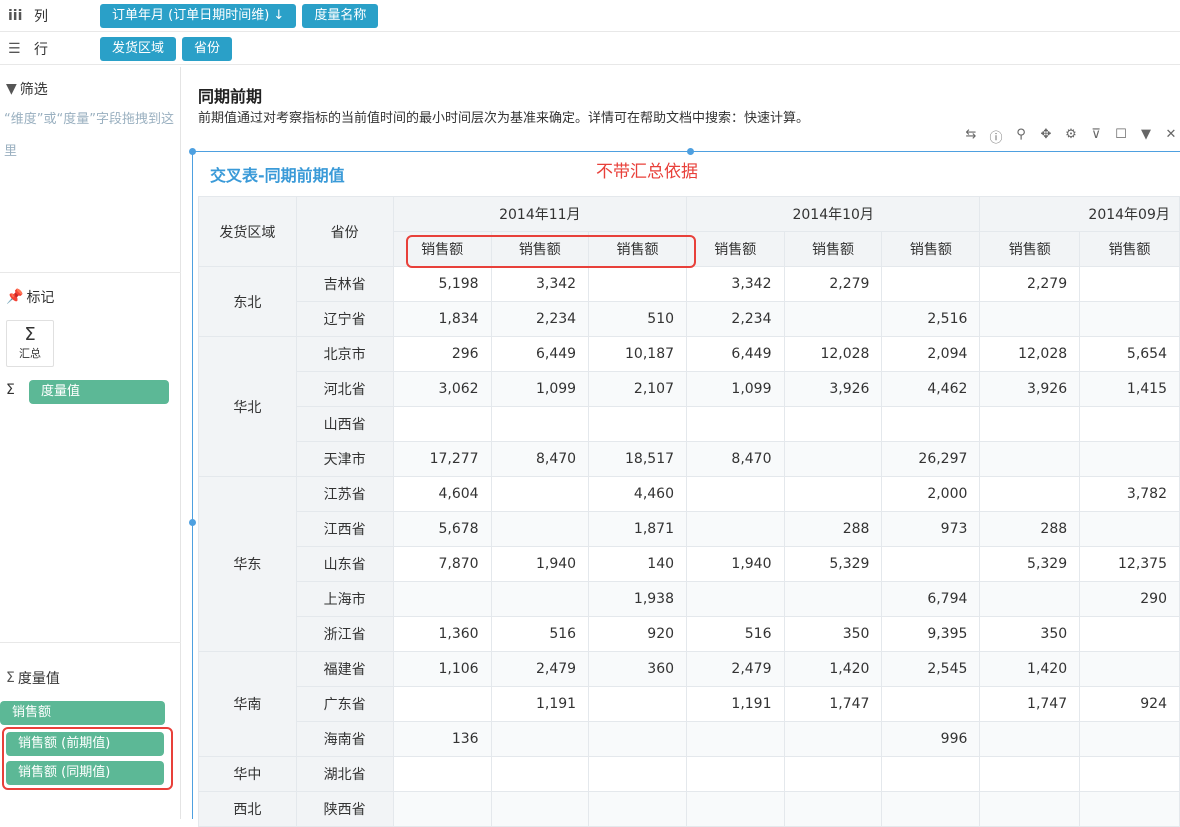  I want to click on filter-icon: ▼, so click(11, 89).